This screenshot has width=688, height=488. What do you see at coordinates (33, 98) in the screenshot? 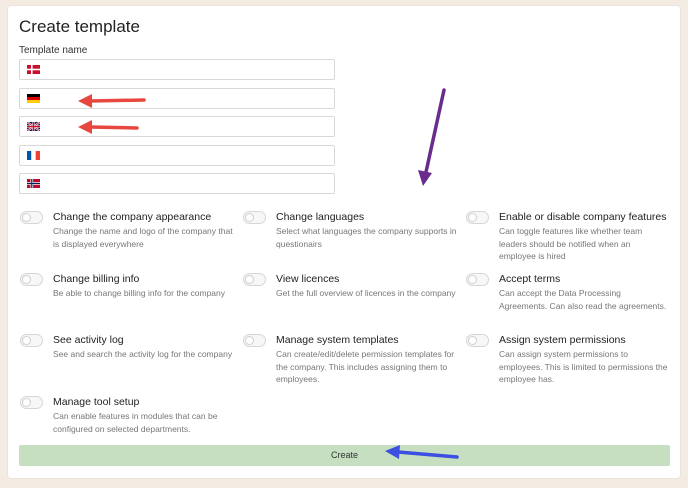
I see `germany-flag-icon` at bounding box center [33, 98].